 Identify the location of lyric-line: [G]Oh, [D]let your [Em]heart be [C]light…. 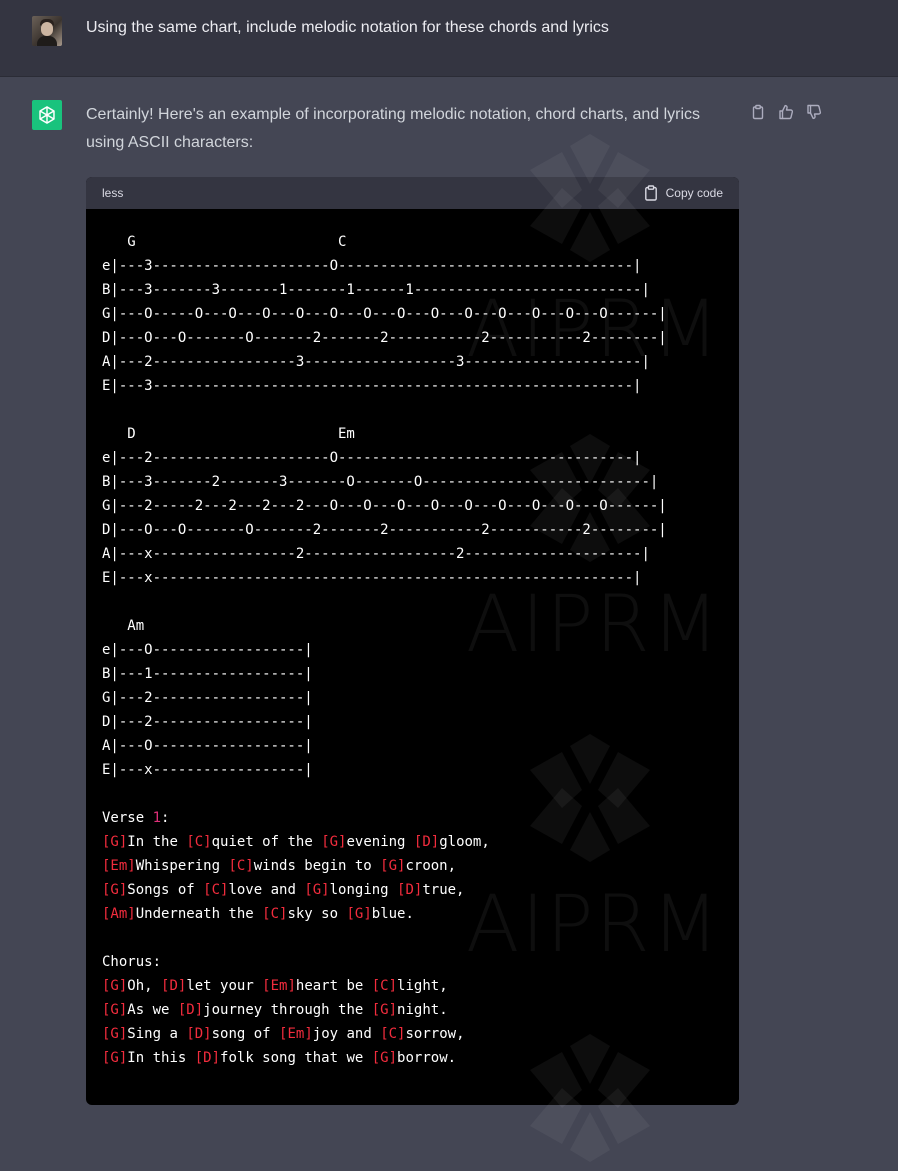
(275, 986).